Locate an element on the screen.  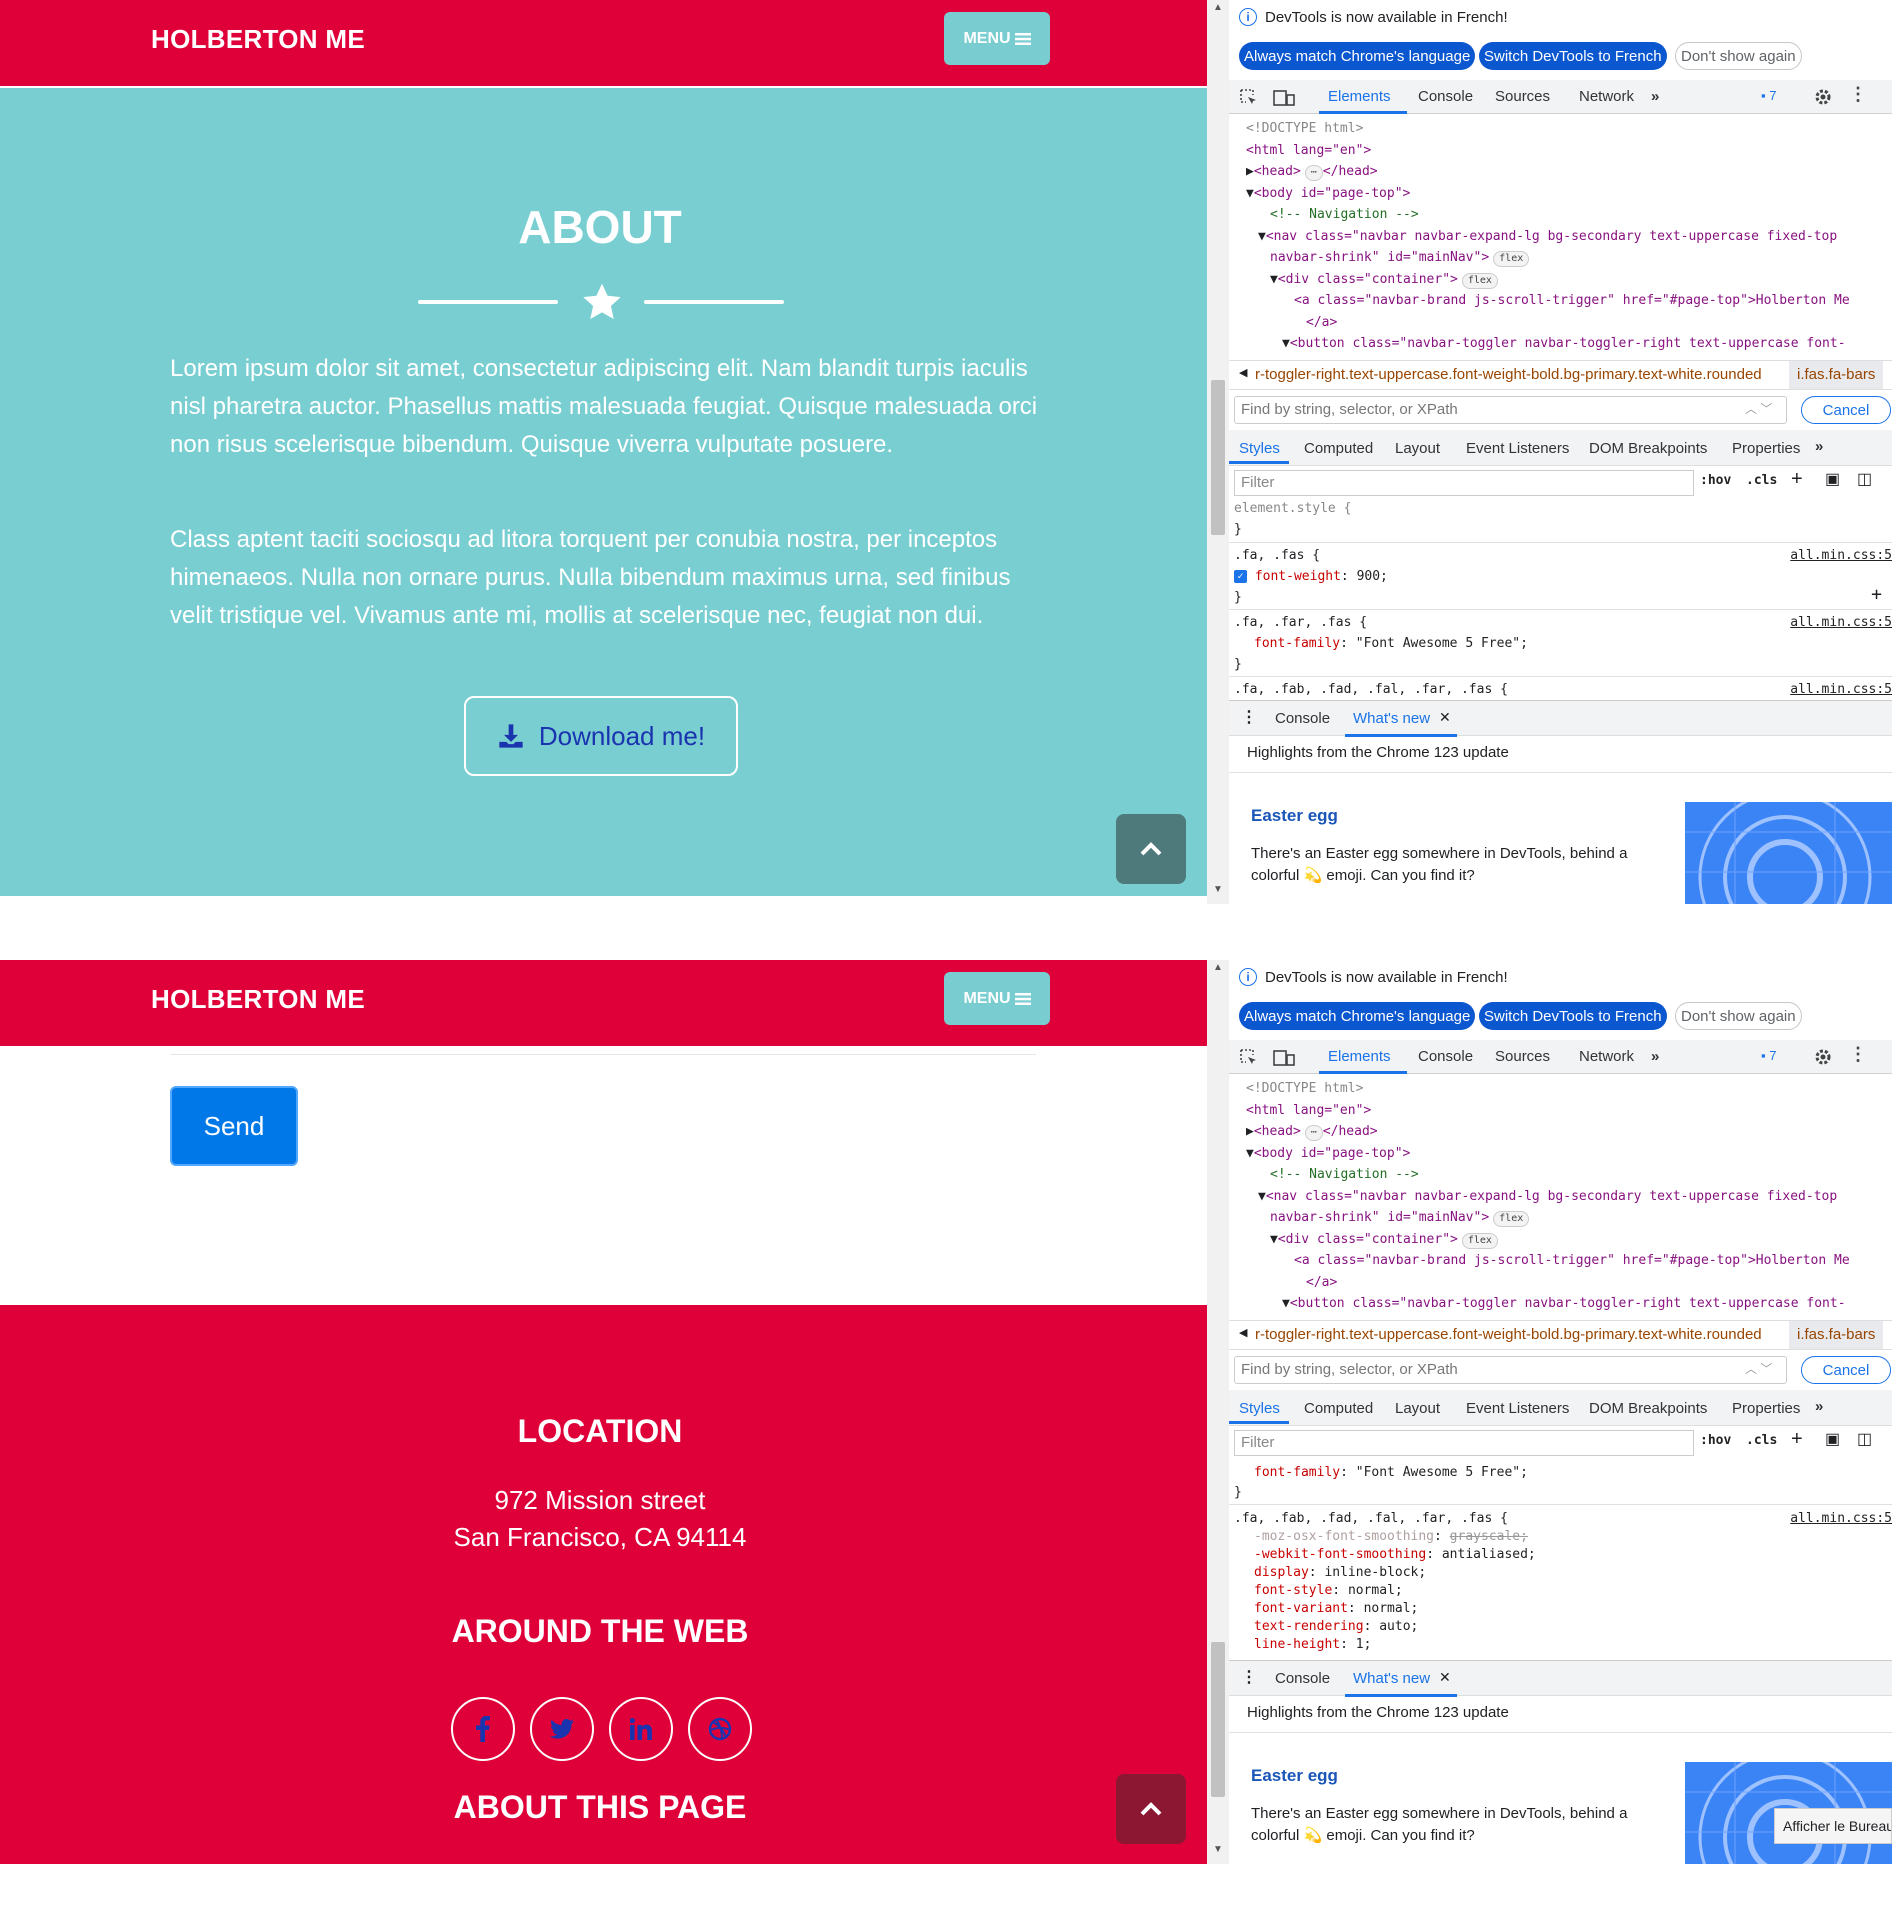
twitter-link is located at coordinates (562, 1729).